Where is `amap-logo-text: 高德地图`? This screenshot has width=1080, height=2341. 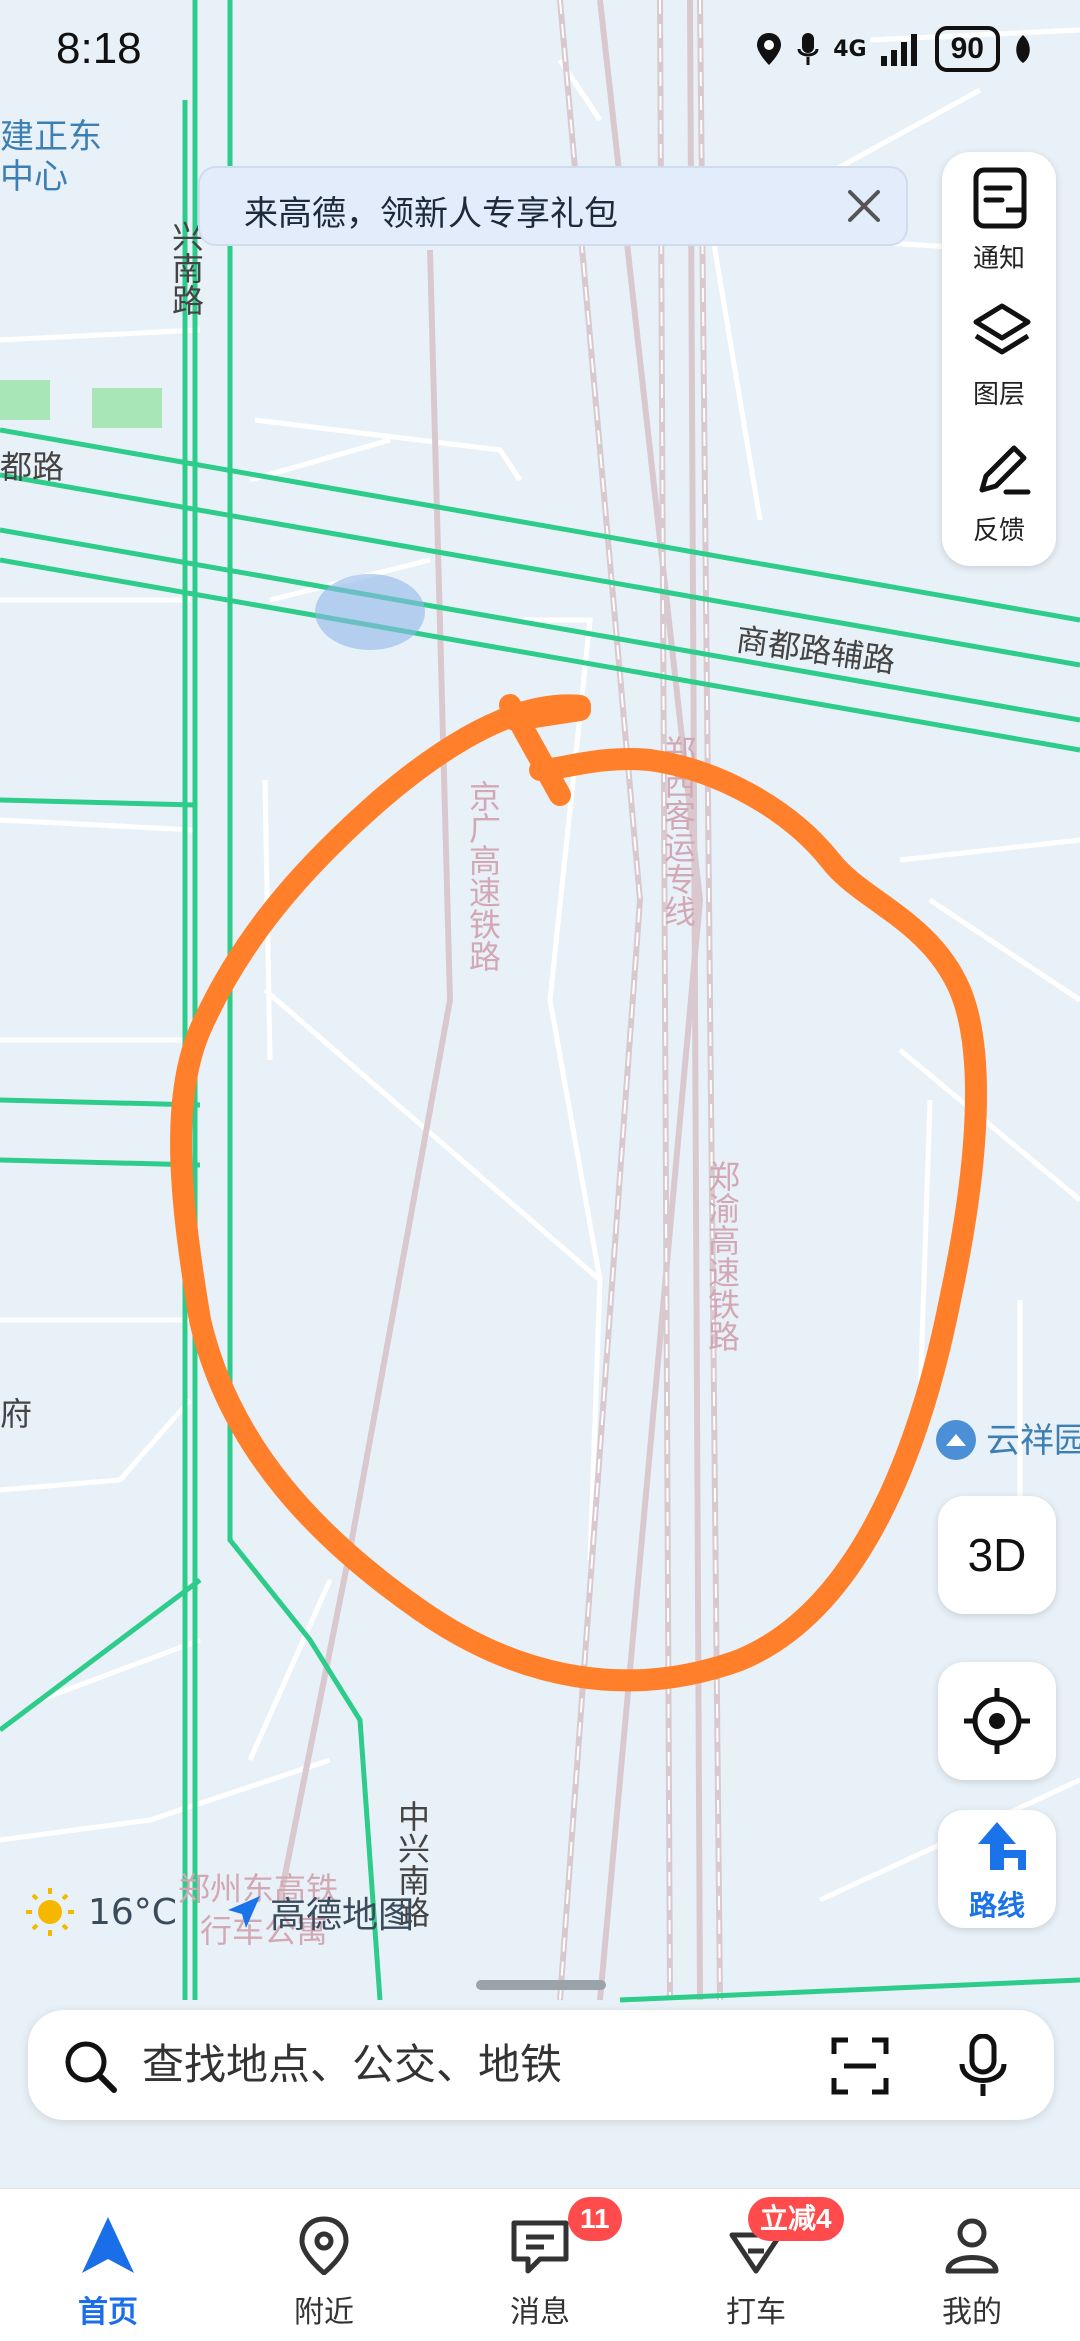 amap-logo-text: 高德地图 is located at coordinates (342, 1915).